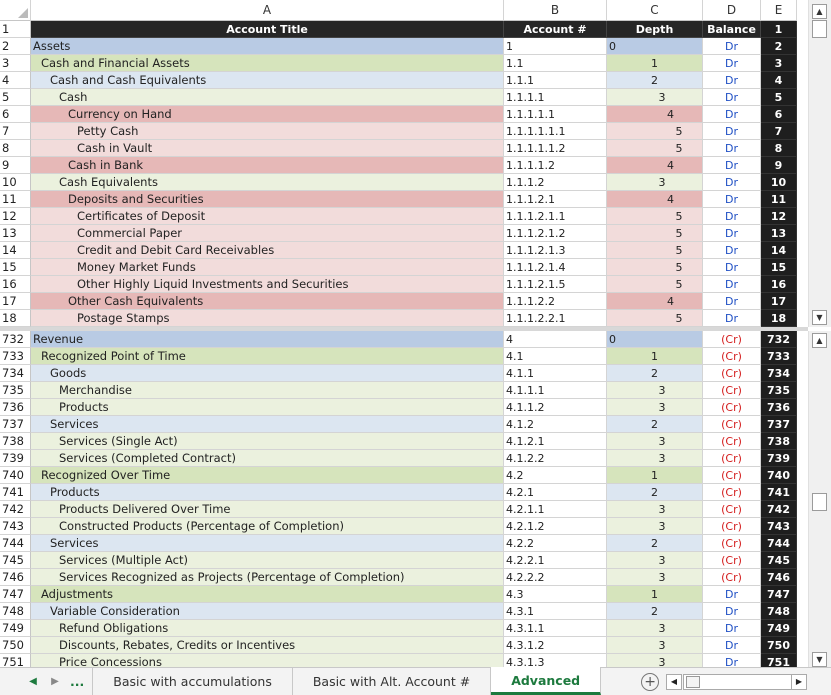  What do you see at coordinates (15, 407) in the screenshot?
I see `row-number: 736` at bounding box center [15, 407].